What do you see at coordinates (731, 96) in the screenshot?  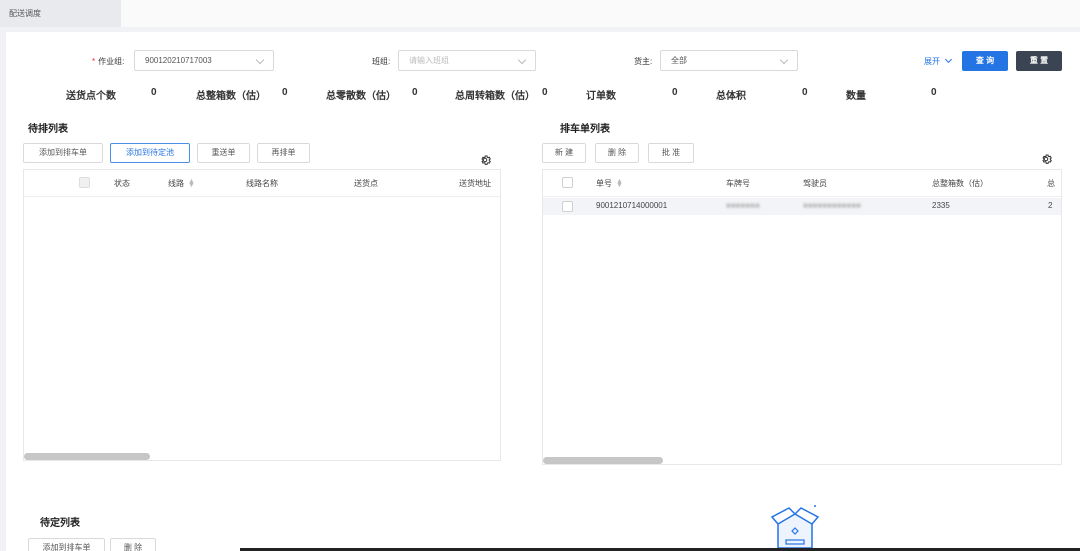 I see `stat-label-volume: 总体积` at bounding box center [731, 96].